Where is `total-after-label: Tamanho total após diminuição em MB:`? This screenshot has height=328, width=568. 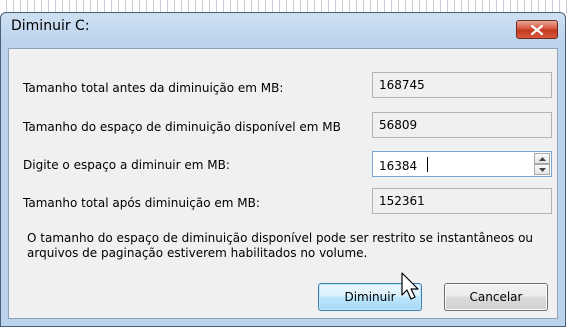 total-after-label: Tamanho total após diminuição em MB: is located at coordinates (141, 203).